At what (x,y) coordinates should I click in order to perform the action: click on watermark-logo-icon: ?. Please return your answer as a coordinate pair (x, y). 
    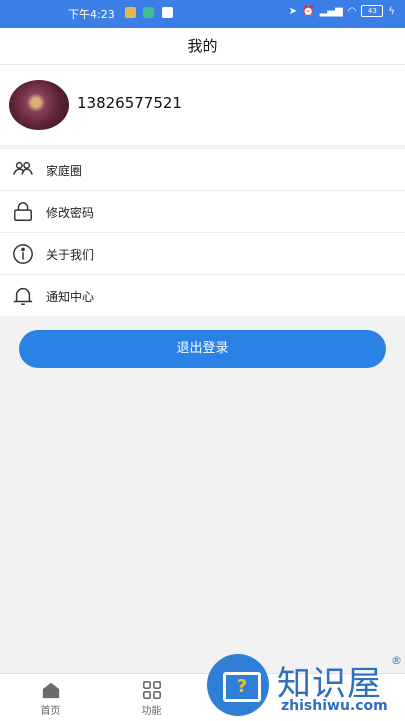
    Looking at the image, I should click on (238, 685).